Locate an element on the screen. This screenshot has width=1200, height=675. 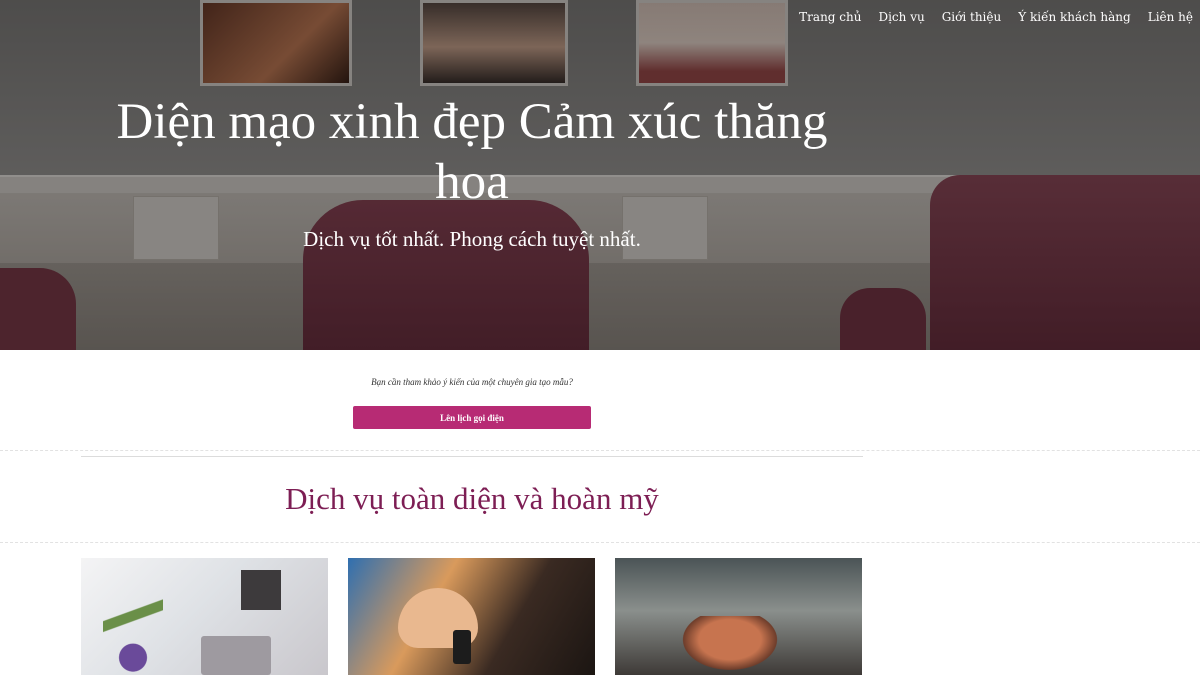
nav-item-services: Dịch vụ is located at coordinates (901, 17).